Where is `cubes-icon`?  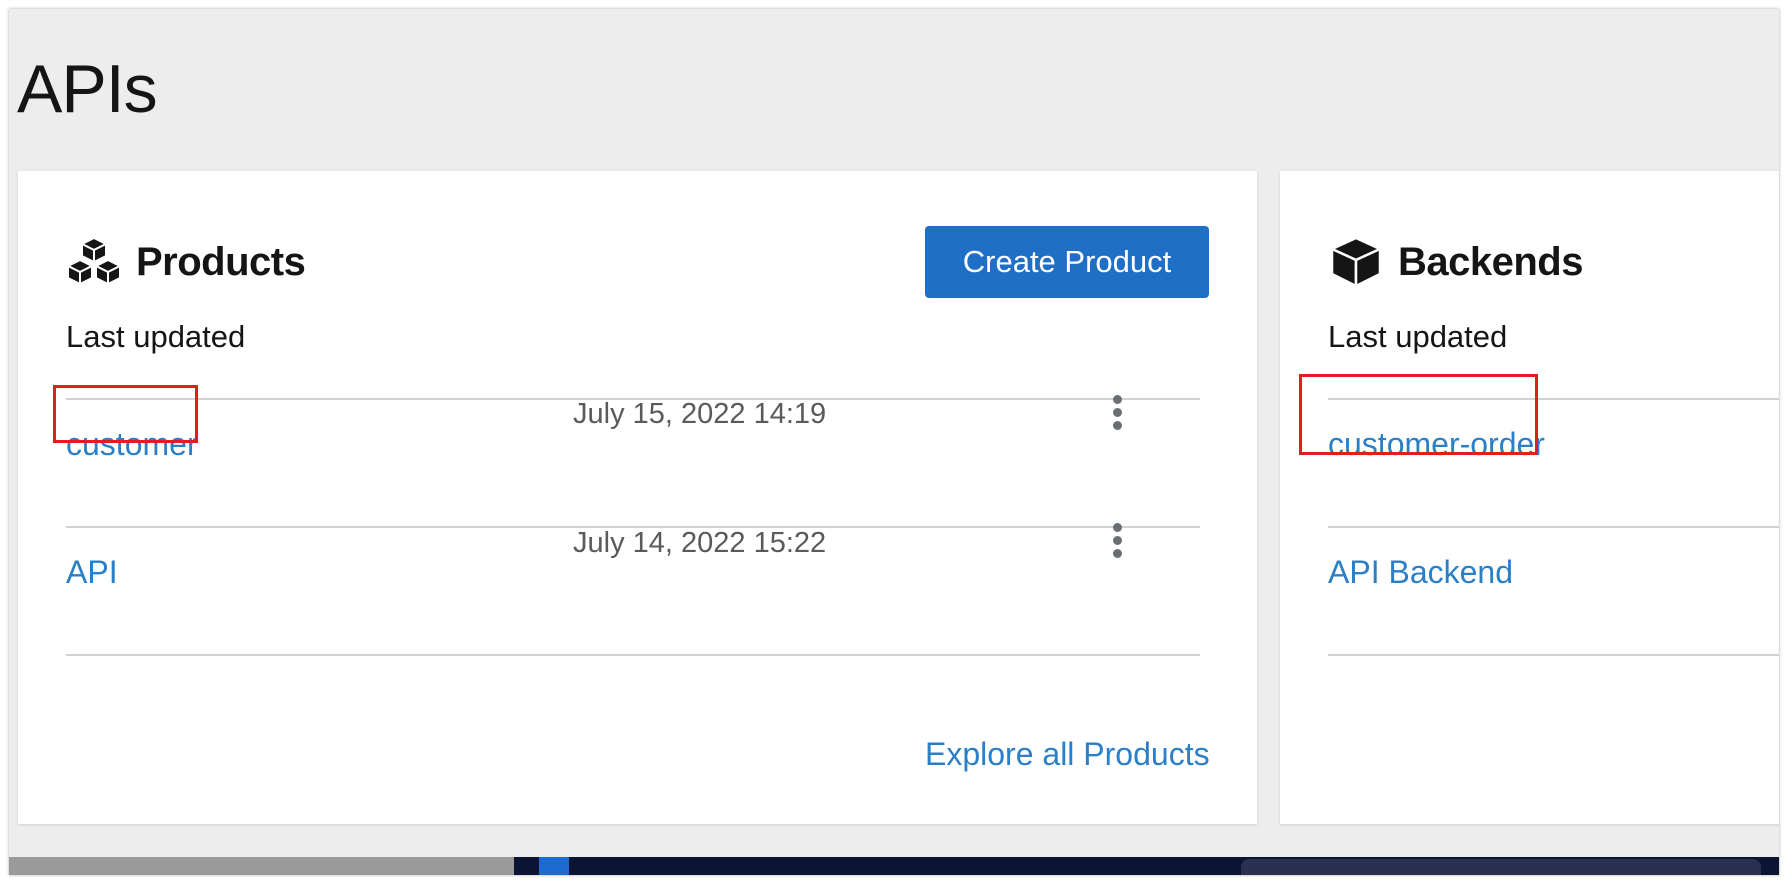 cubes-icon is located at coordinates (94, 262).